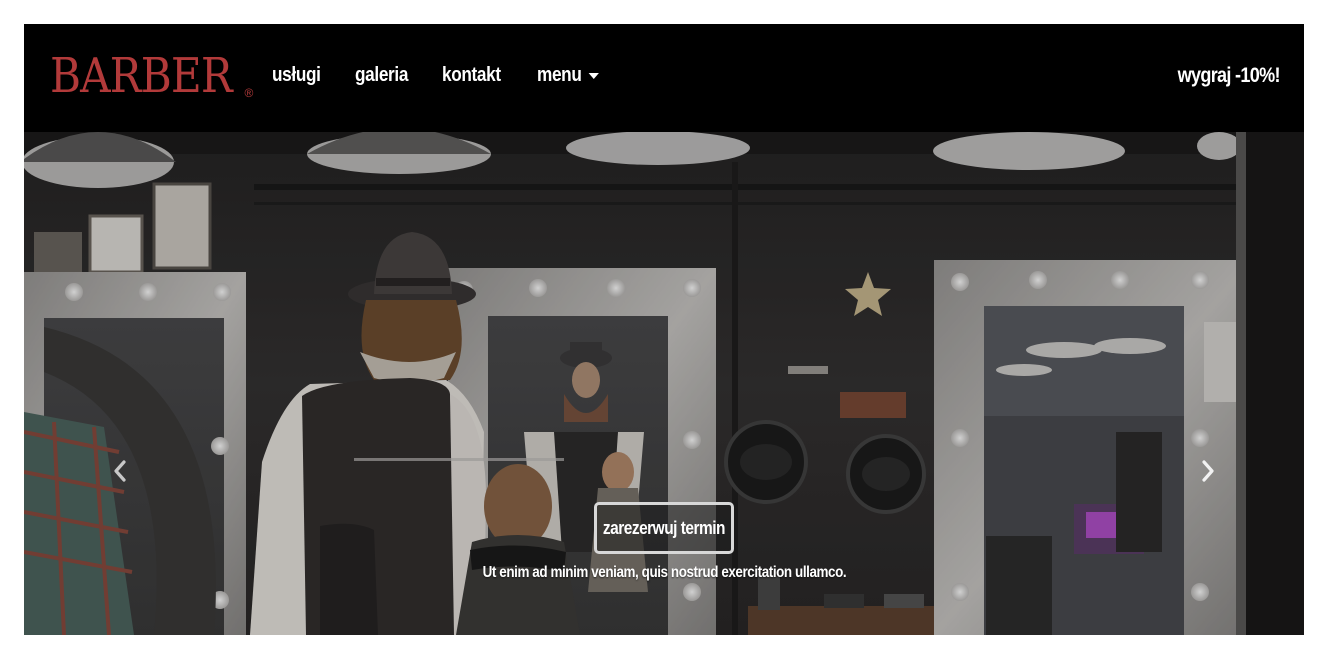 This screenshot has height=659, width=1328. I want to click on nav-item-label: menu, so click(559, 75).